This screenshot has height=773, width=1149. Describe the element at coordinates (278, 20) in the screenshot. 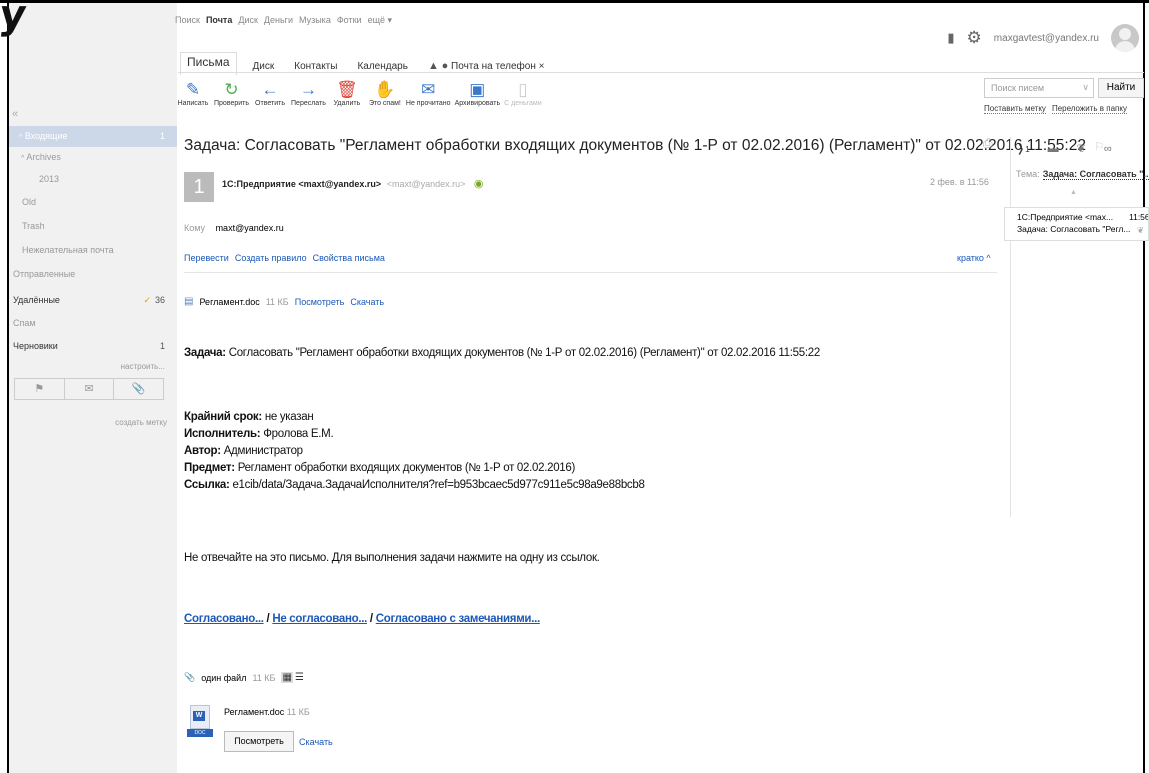

I see `service-money: Деньги` at that location.